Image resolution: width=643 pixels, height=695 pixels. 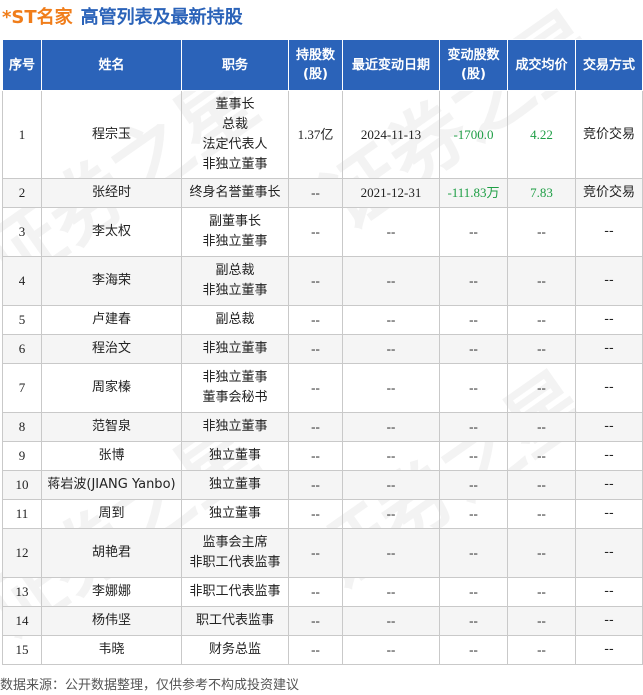 What do you see at coordinates (22, 650) in the screenshot?
I see `cell-idx: 15` at bounding box center [22, 650].